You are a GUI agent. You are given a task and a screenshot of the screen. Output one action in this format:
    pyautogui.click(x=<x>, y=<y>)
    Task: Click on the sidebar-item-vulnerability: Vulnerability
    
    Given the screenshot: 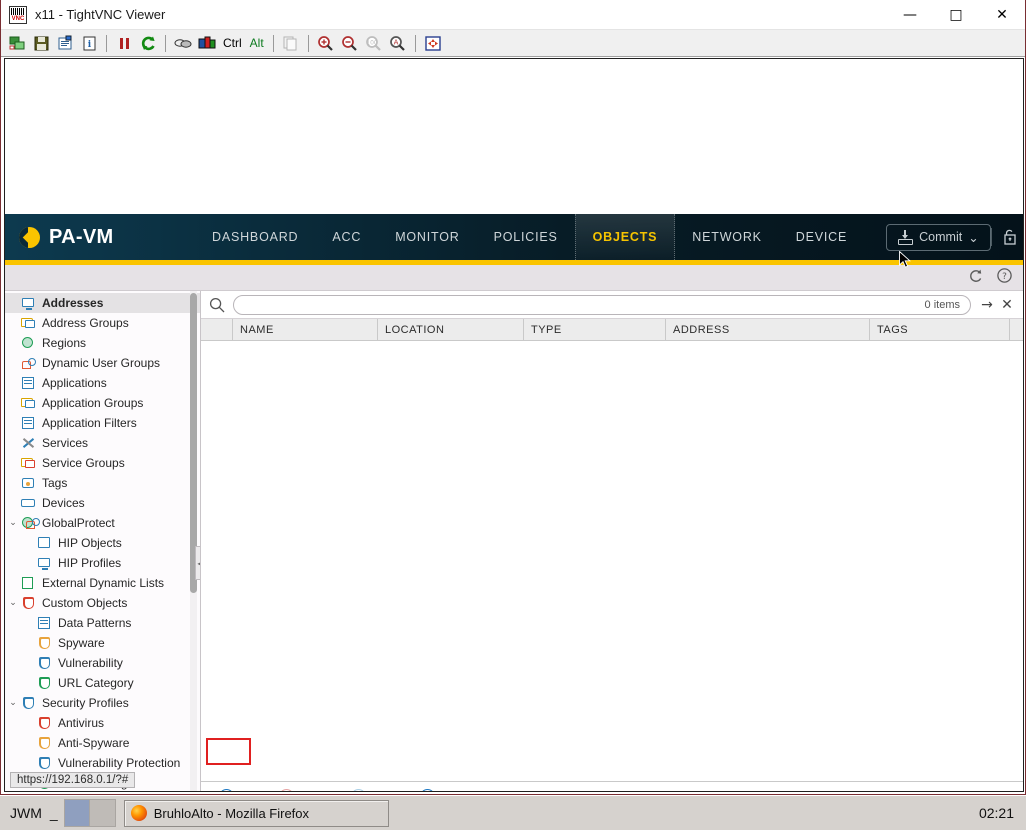 What is the action you would take?
    pyautogui.click(x=102, y=663)
    